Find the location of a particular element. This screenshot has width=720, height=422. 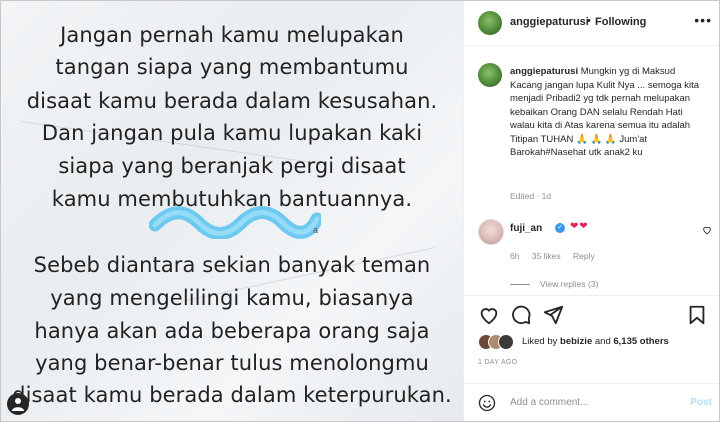

verified-badge-icon: ✓ is located at coordinates (560, 228).